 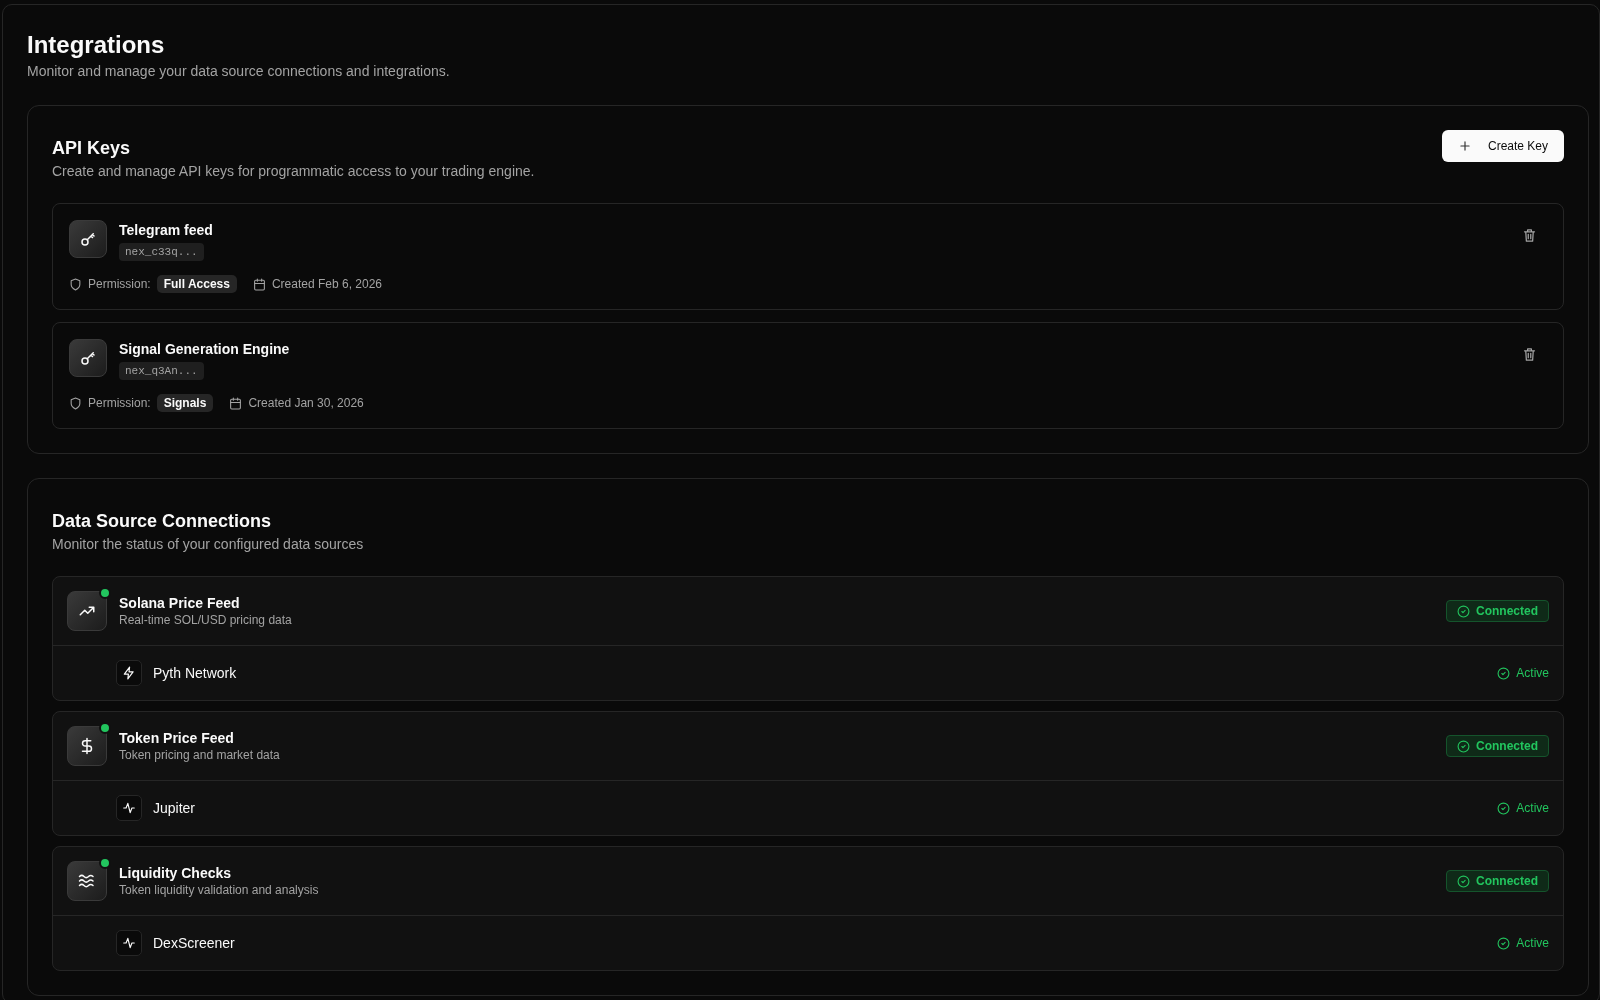 I want to click on page-subtitle: Monitor and manage your data source connections and integrations., so click(x=239, y=71).